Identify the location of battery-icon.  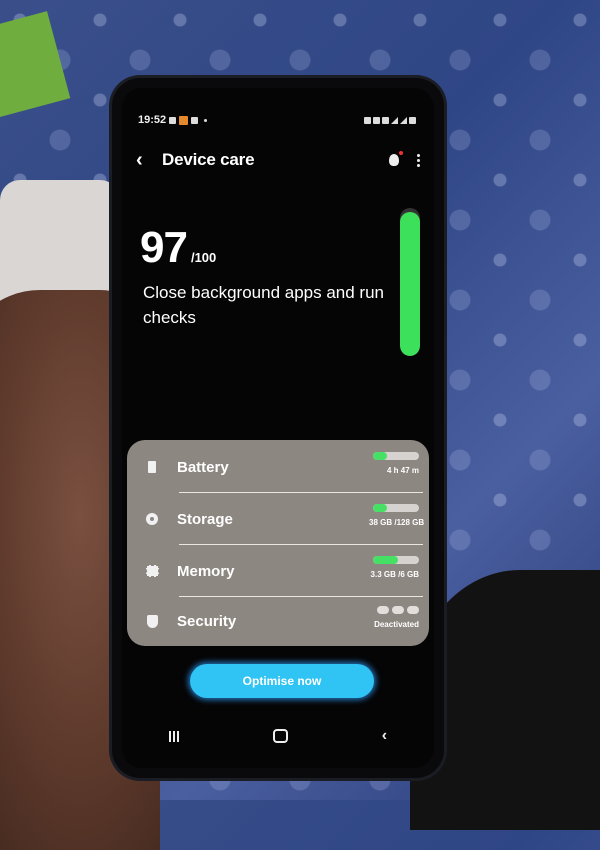
(152, 467).